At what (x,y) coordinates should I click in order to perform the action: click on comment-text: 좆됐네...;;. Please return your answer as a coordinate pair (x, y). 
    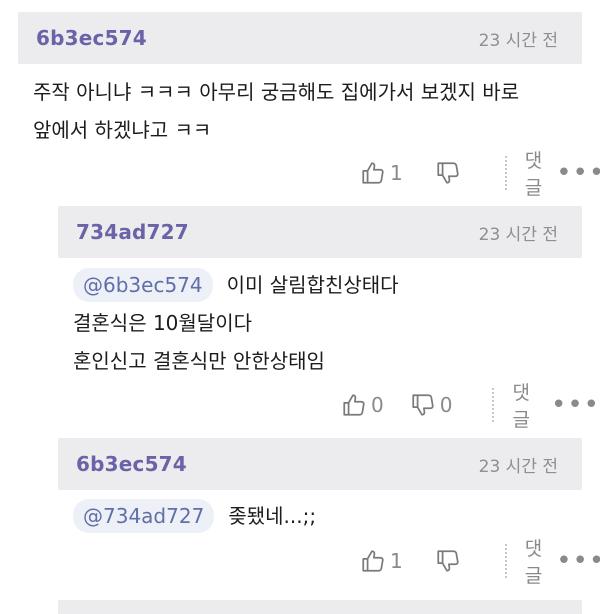
    Looking at the image, I should click on (272, 516).